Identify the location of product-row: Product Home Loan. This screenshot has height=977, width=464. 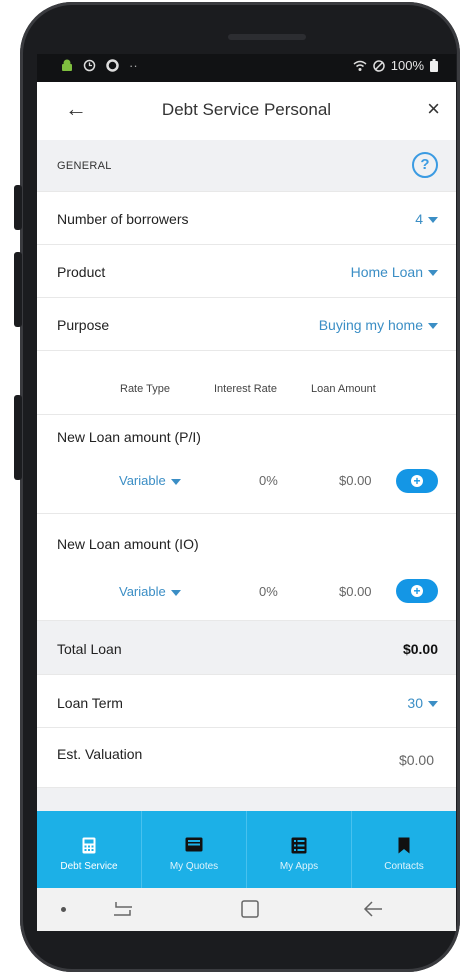
(246, 271).